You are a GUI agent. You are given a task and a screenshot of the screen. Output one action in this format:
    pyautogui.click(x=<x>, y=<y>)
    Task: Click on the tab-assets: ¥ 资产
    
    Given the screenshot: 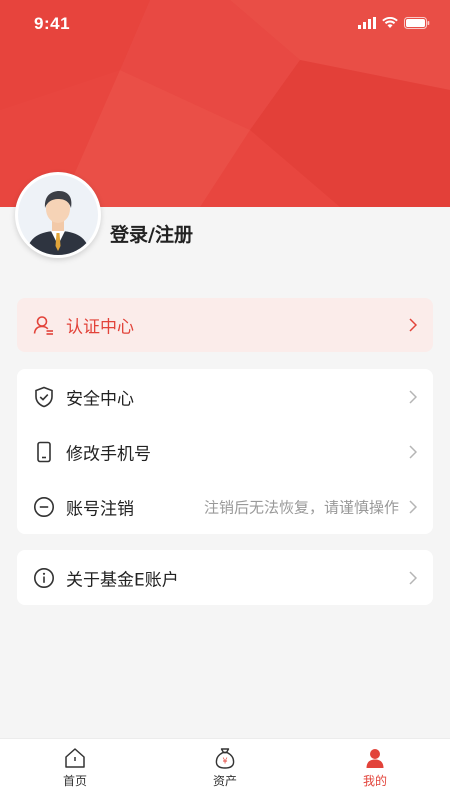 What is the action you would take?
    pyautogui.click(x=225, y=769)
    